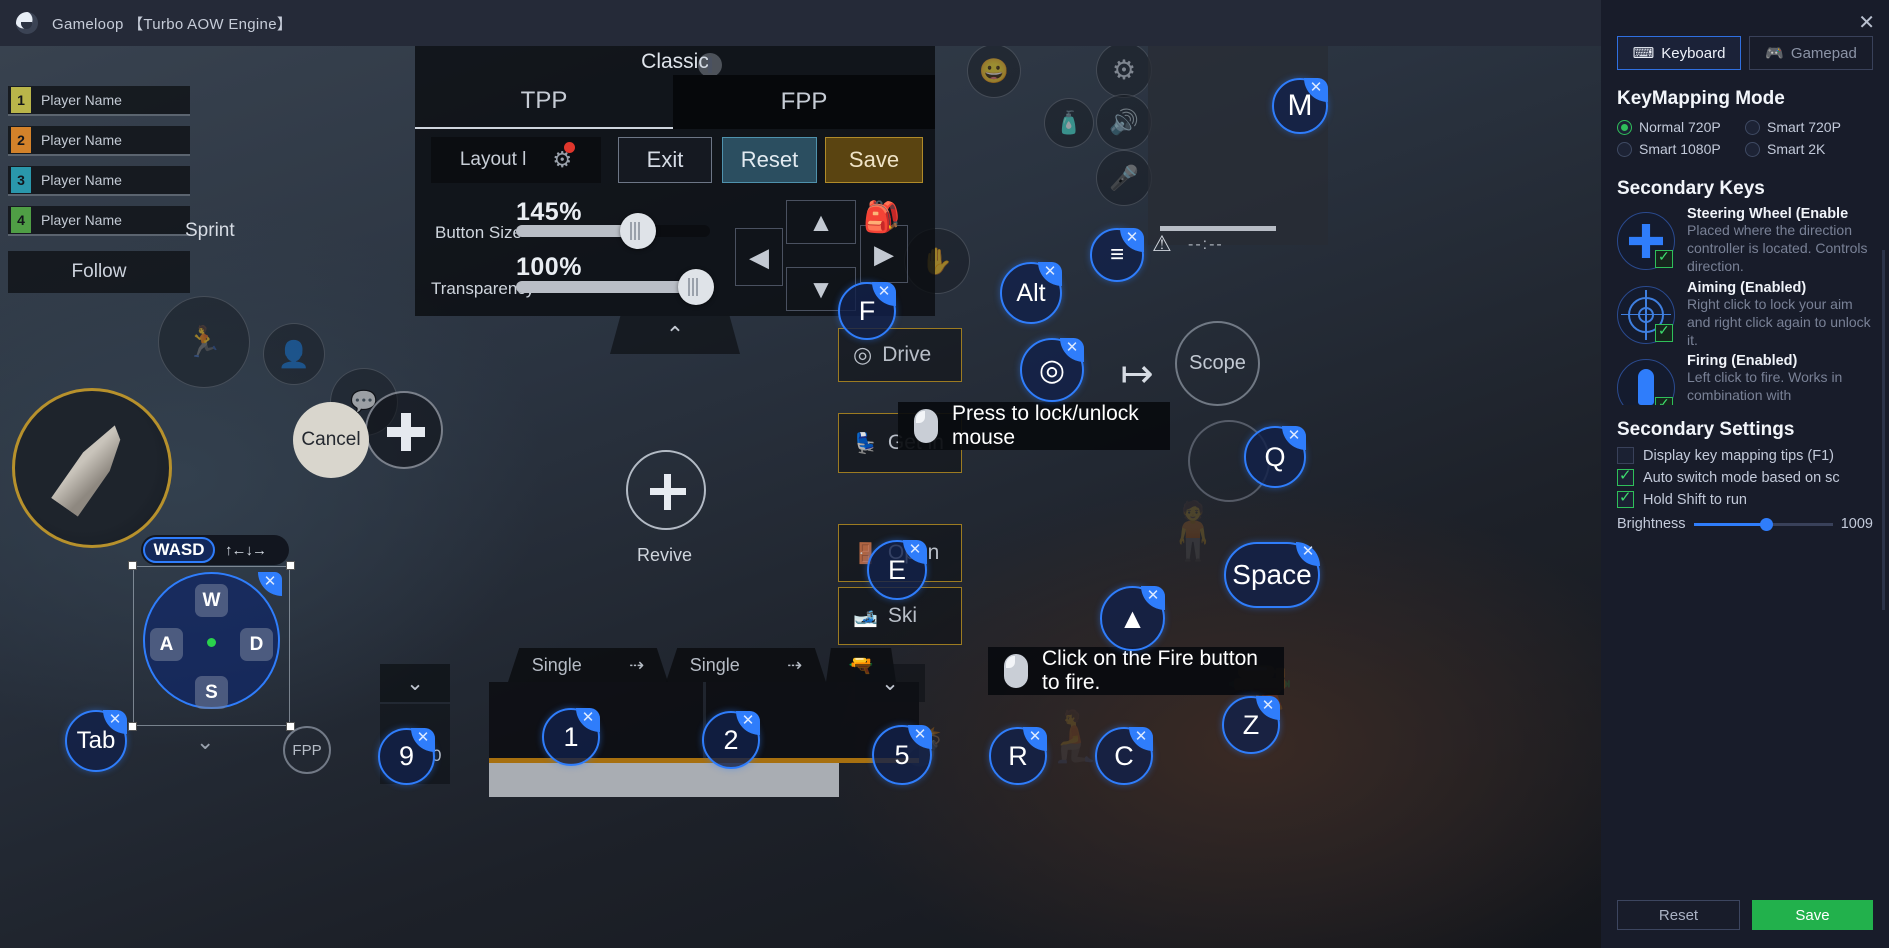  Describe the element at coordinates (1300, 106) in the screenshot. I see `keytoken-m: M ✕` at that location.